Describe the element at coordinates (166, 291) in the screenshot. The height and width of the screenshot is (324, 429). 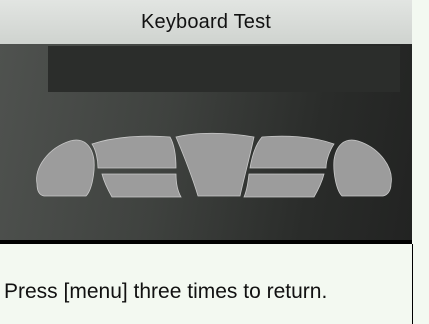
I see `status-message: Press [menu] three times to return.` at that location.